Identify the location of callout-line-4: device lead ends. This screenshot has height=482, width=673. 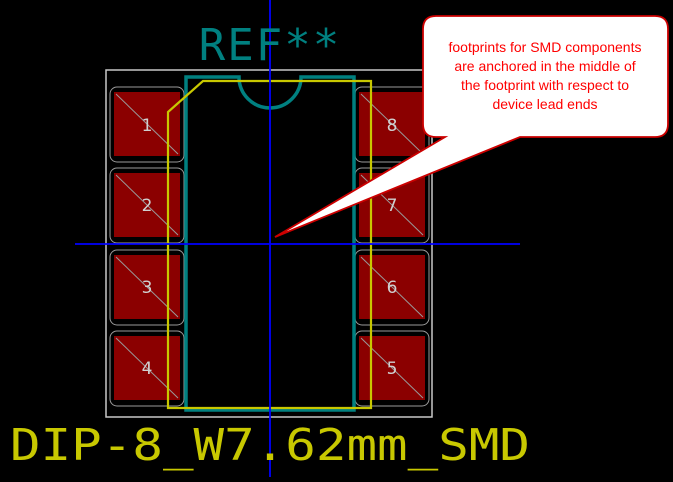
(544, 104).